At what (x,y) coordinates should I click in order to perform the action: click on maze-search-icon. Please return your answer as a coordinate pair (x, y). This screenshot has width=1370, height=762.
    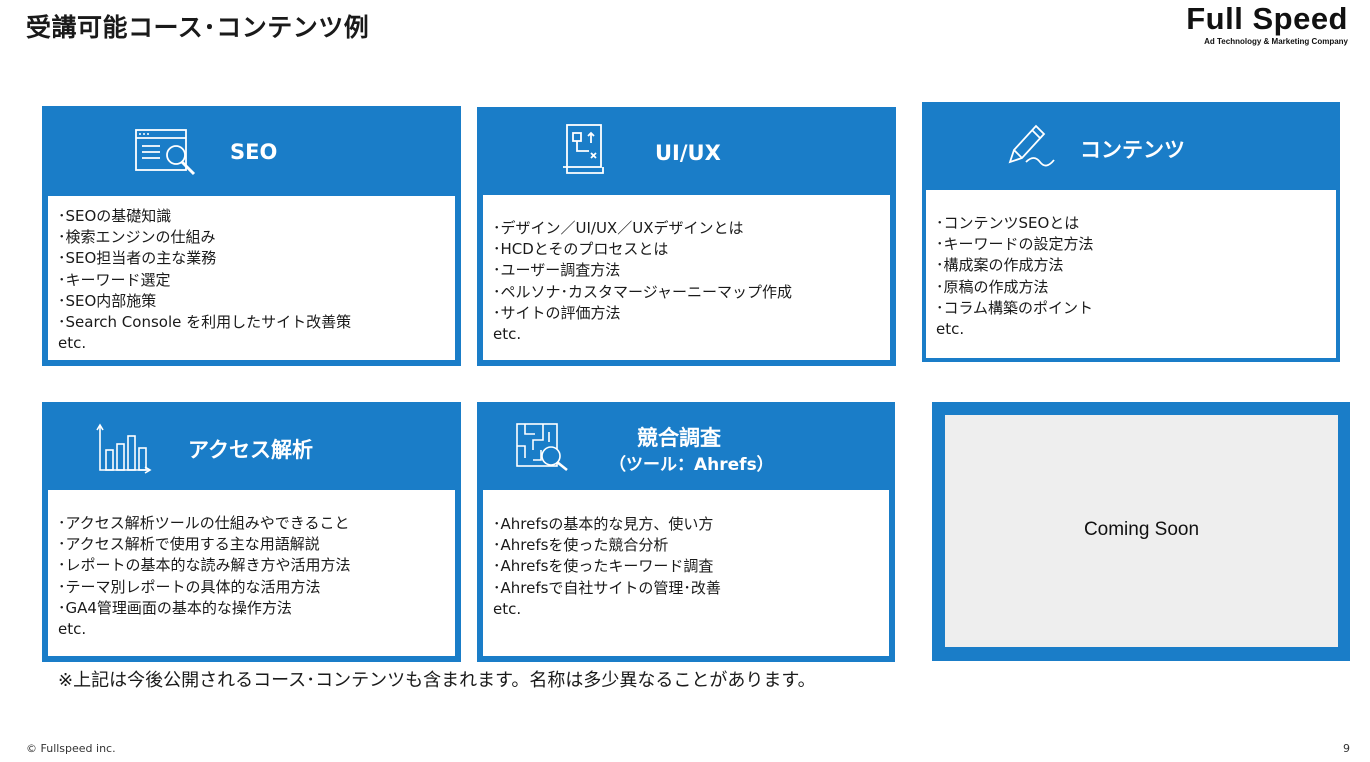
    Looking at the image, I should click on (542, 448).